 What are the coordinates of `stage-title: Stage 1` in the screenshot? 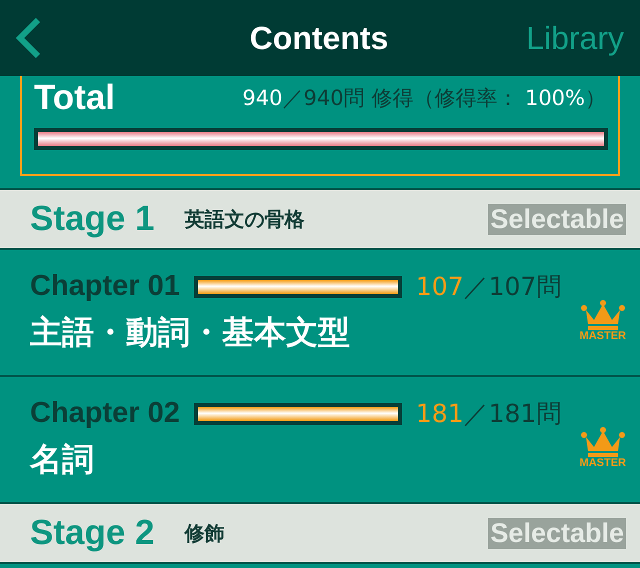 It's located at (92, 219).